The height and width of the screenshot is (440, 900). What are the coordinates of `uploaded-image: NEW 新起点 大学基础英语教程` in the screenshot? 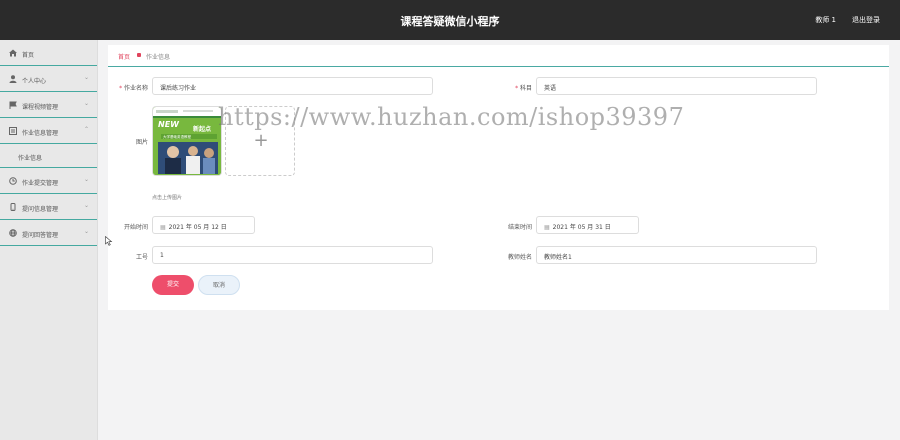 It's located at (187, 141).